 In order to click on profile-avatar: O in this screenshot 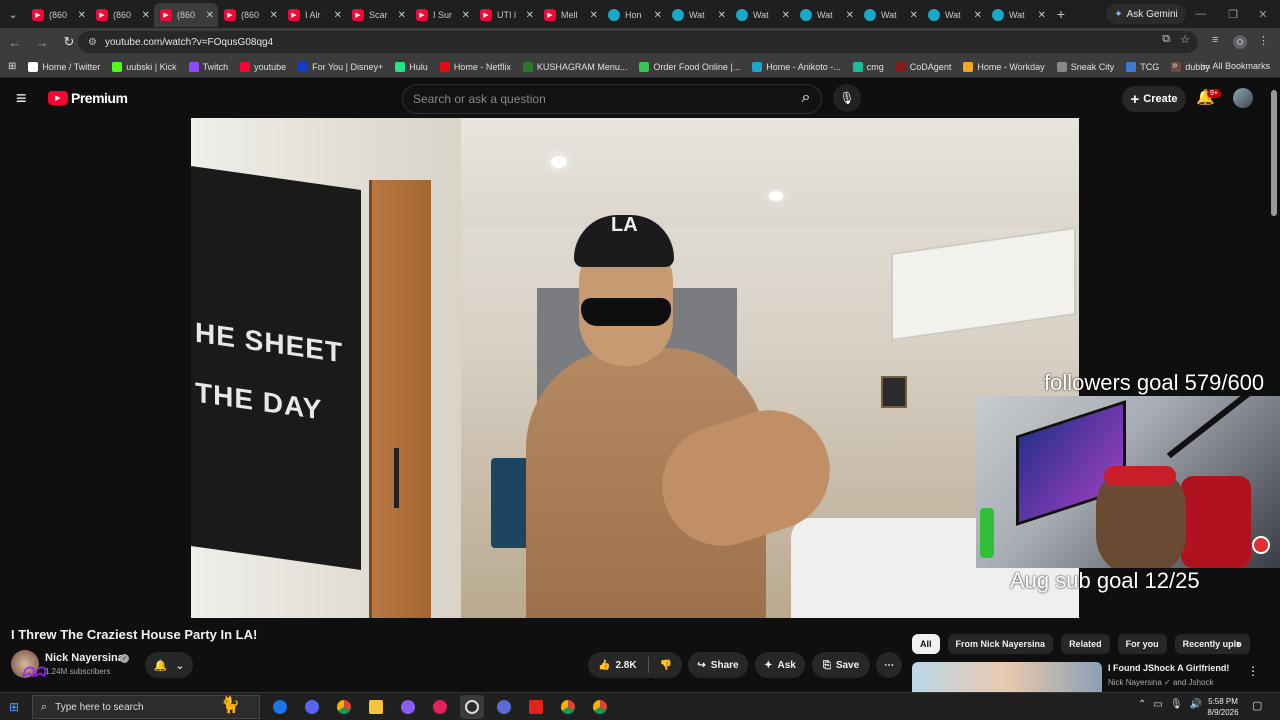, I will do `click(1240, 42)`.